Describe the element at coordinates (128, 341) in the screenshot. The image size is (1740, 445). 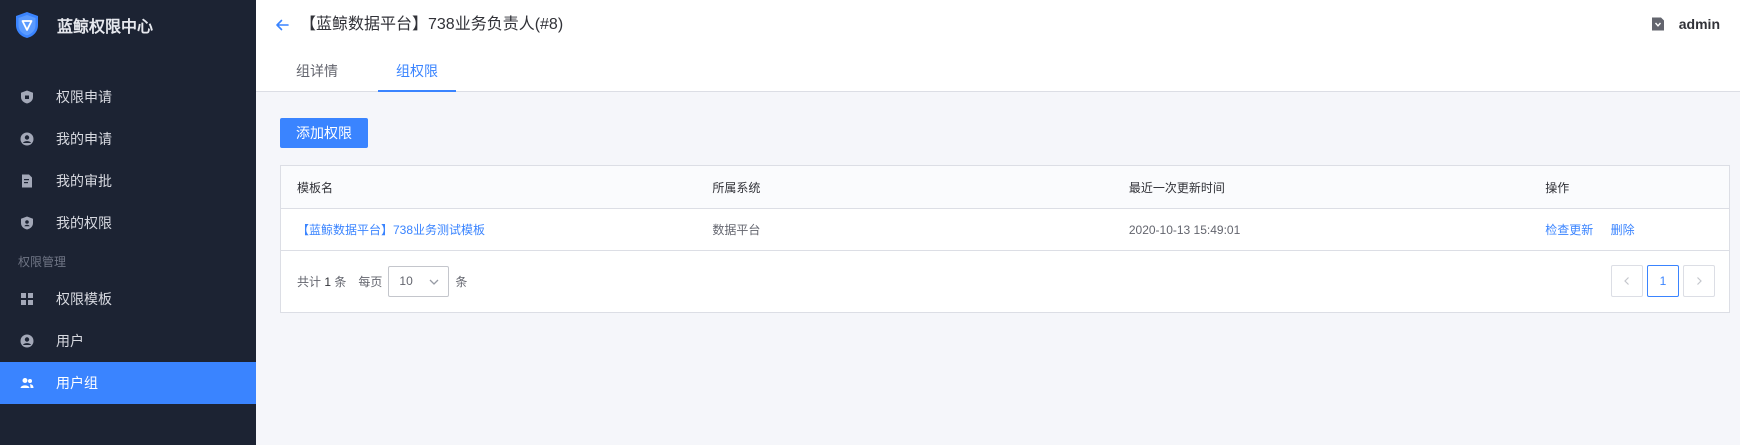
I see `sidebar-item-users: 用户` at that location.